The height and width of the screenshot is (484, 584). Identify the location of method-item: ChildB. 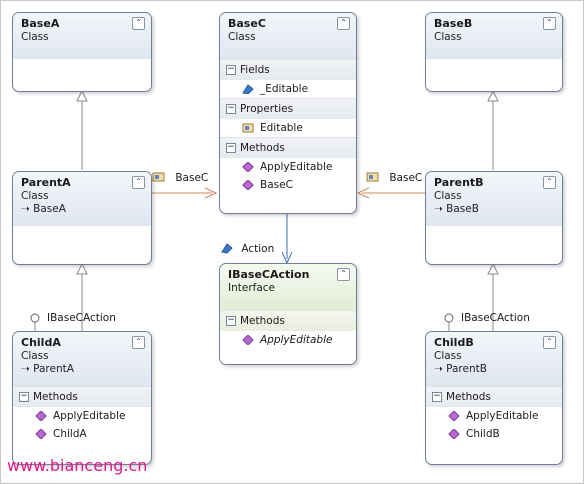
(494, 434).